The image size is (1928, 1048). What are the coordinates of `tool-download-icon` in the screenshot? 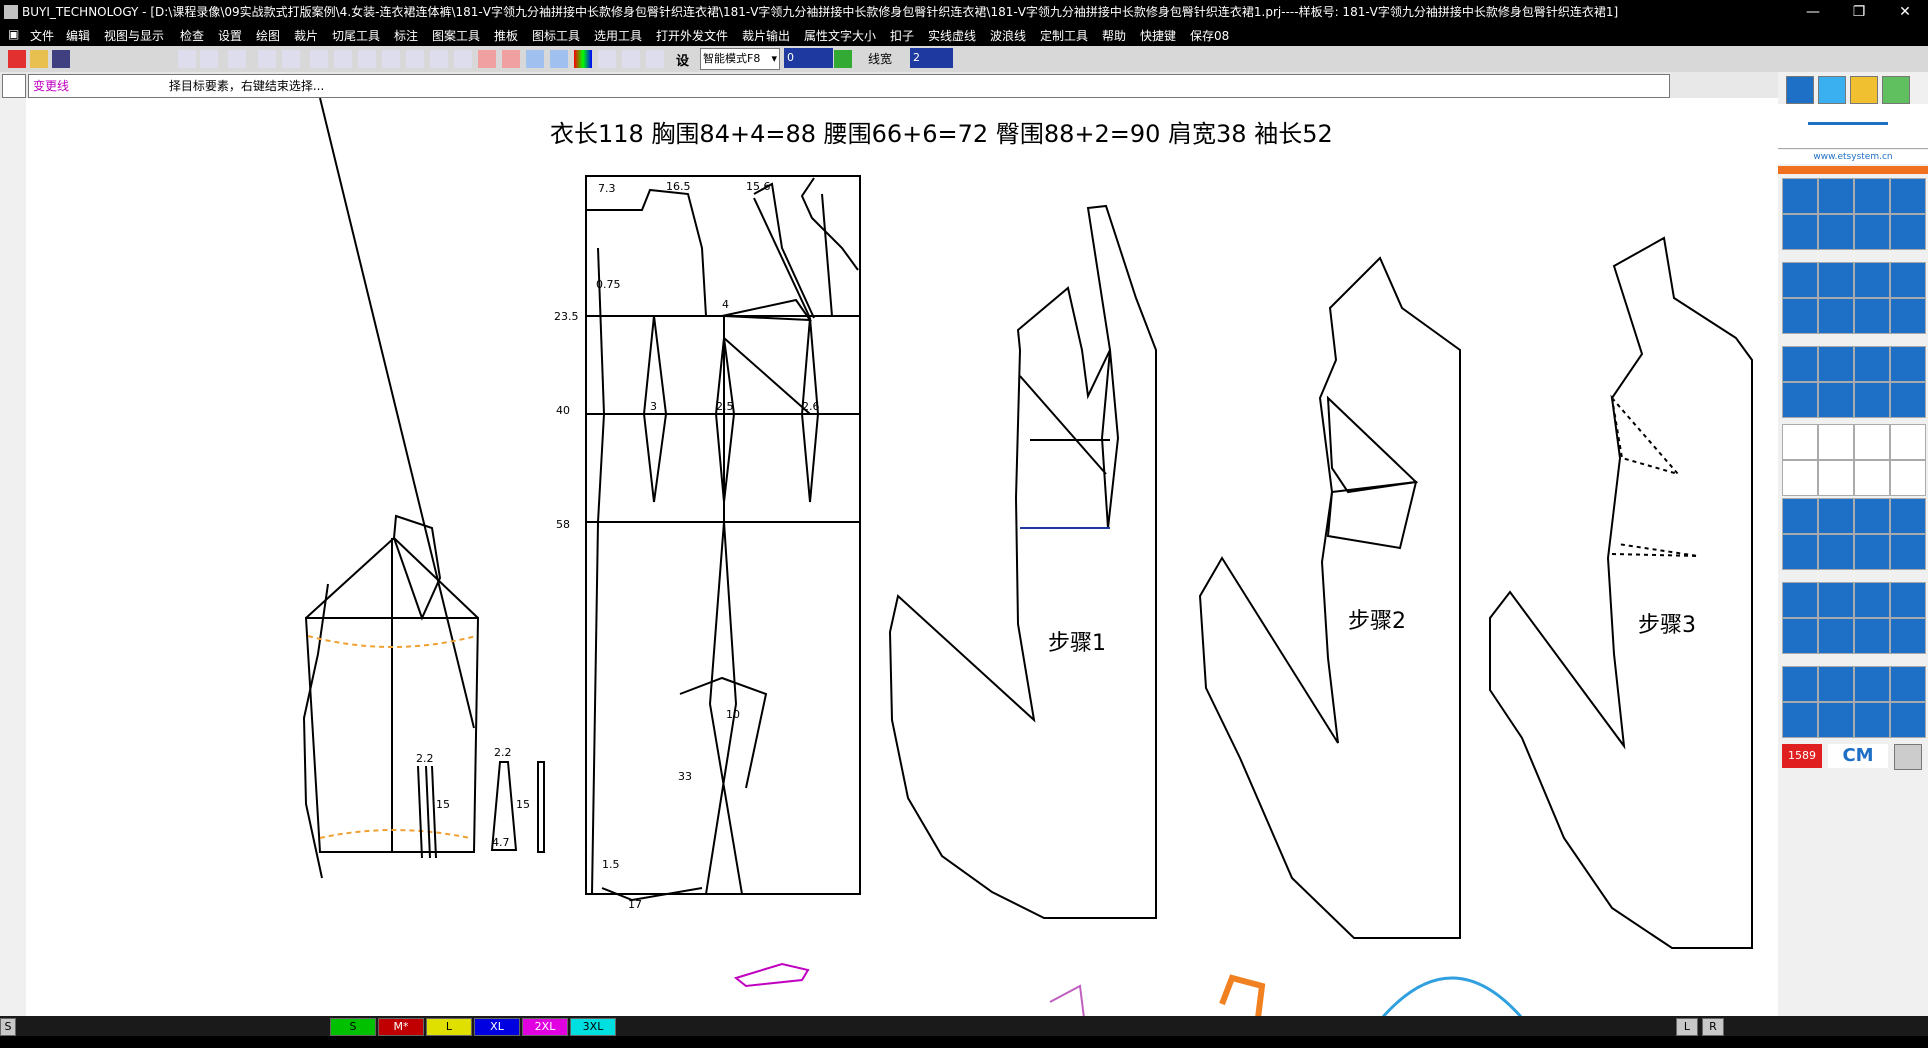 It's located at (1836, 516).